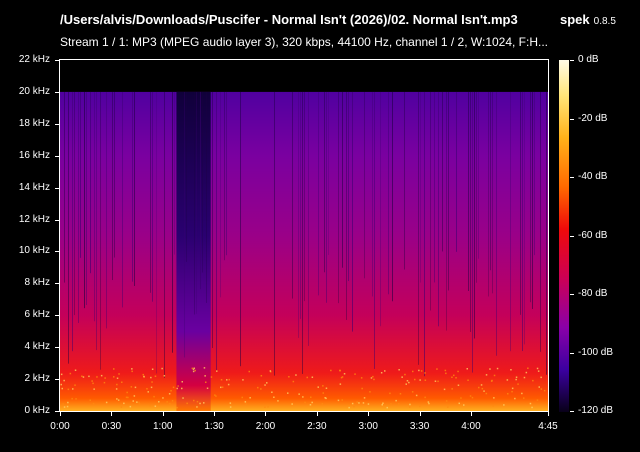 This screenshot has width=640, height=452. What do you see at coordinates (265, 426) in the screenshot?
I see `x-tick-label: 2:00` at bounding box center [265, 426].